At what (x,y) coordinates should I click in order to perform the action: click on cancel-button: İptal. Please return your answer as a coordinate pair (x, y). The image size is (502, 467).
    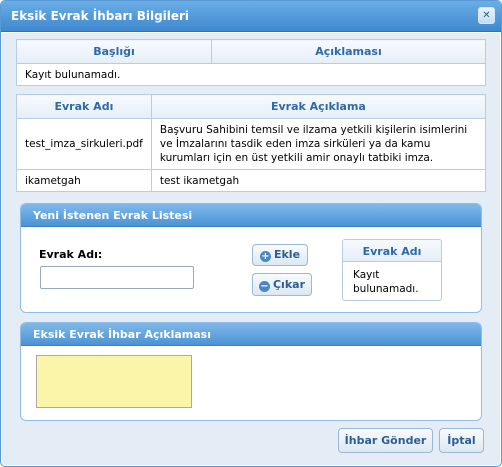
    Looking at the image, I should click on (461, 440).